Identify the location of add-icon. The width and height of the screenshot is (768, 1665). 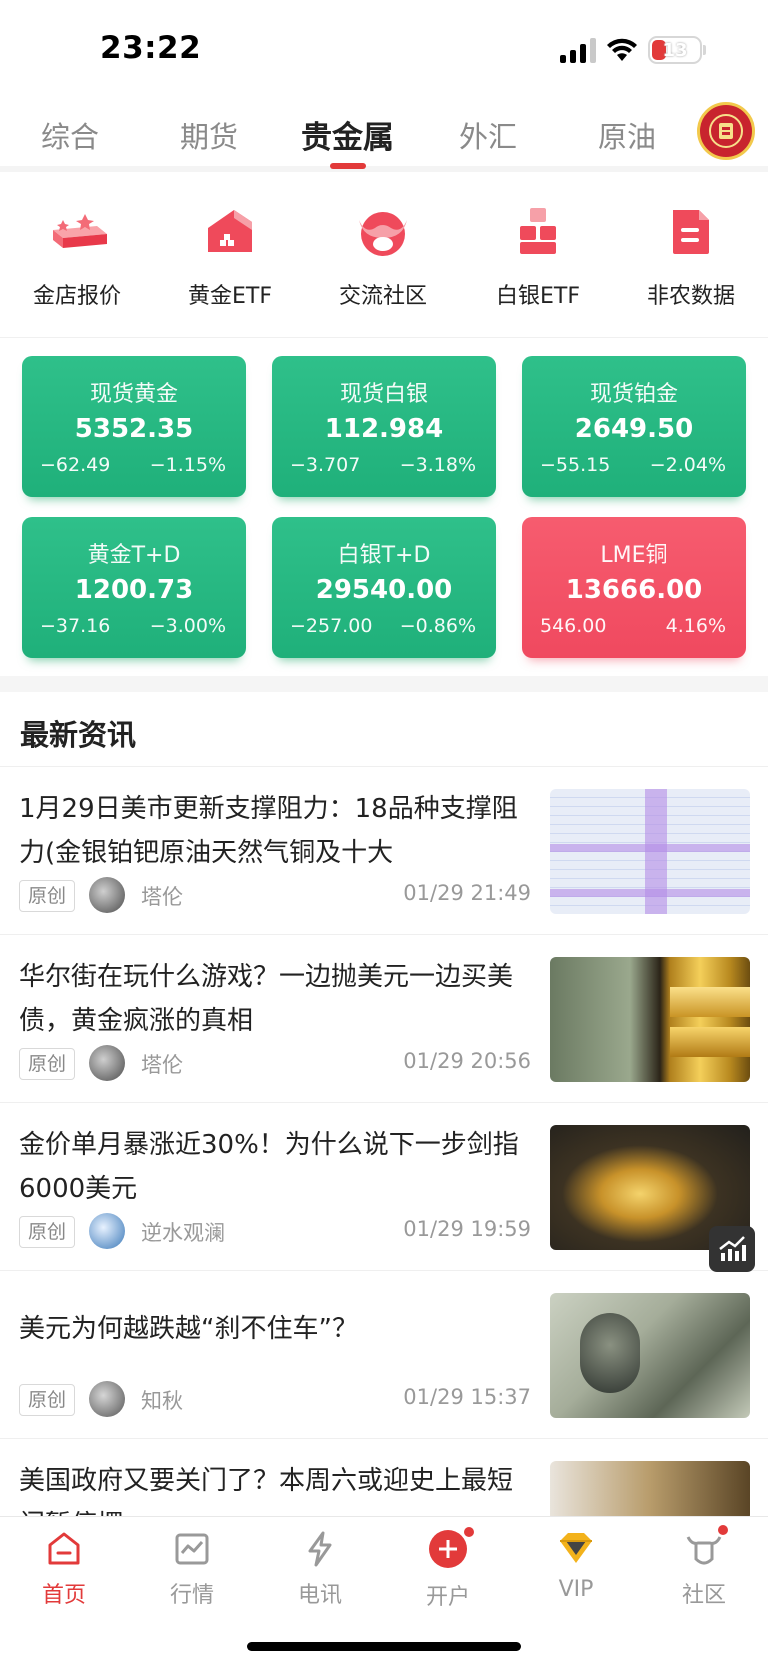
(451, 1548).